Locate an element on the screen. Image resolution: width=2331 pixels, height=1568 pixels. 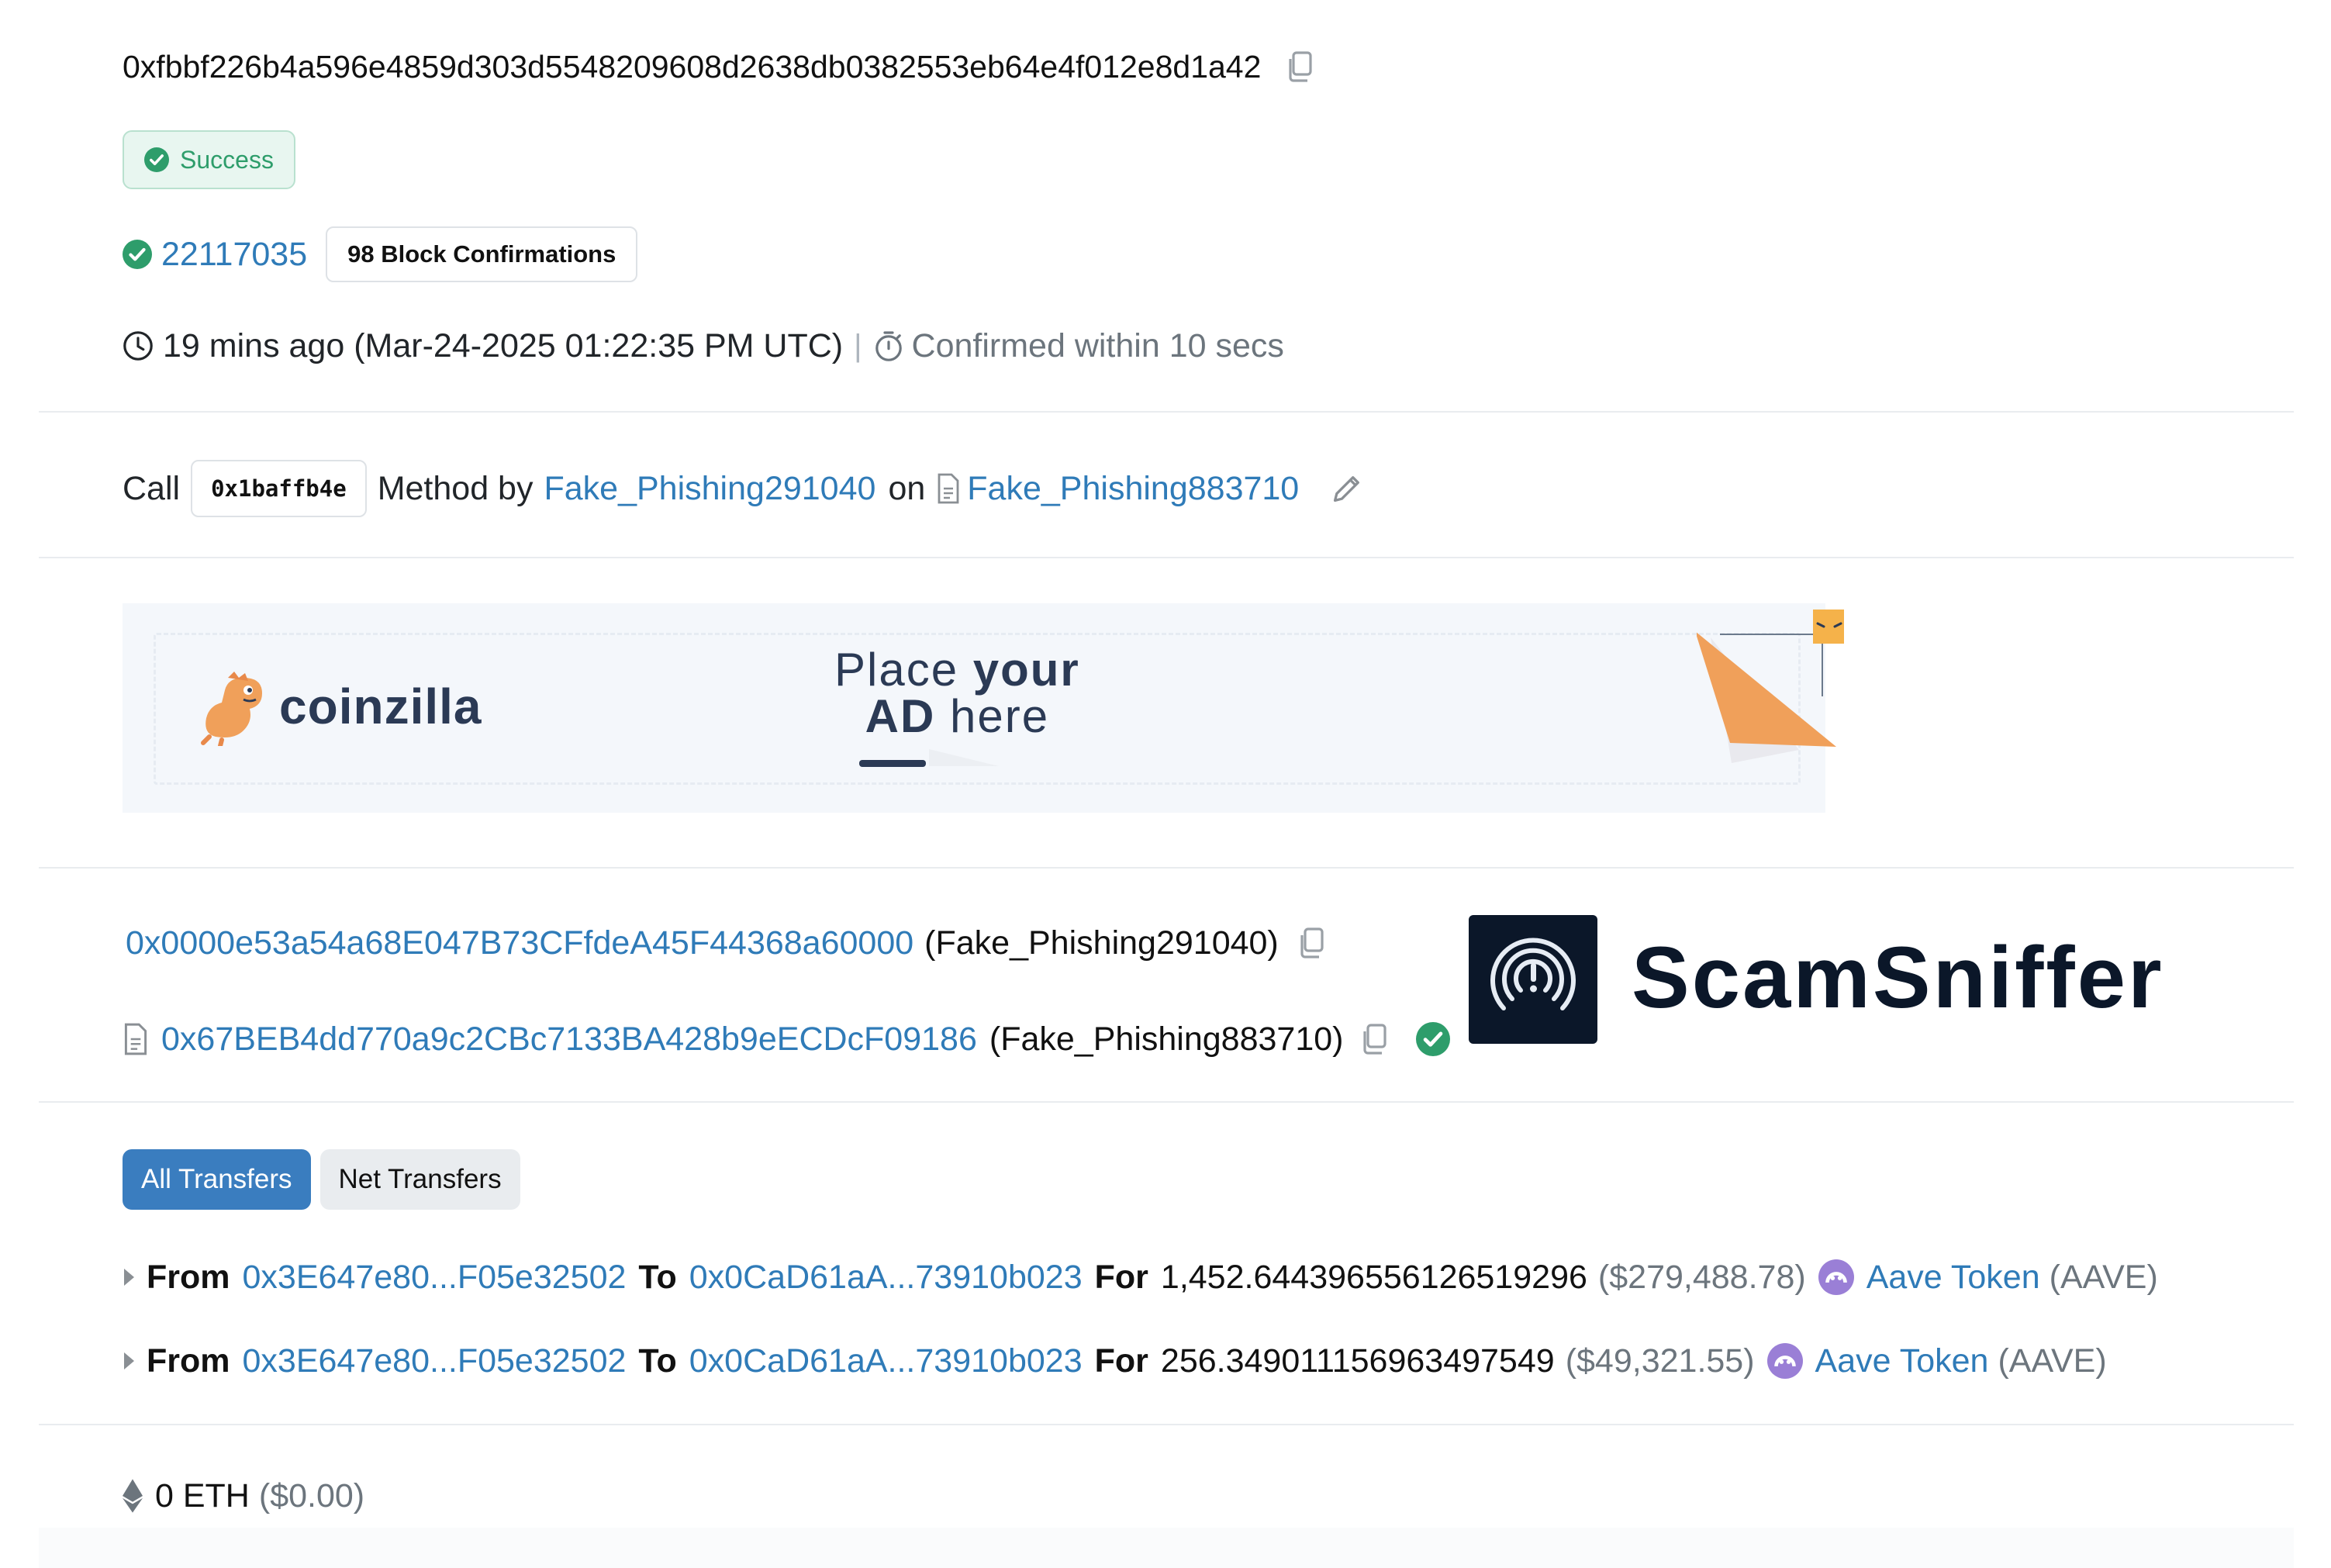
ad-paper-plane-graphic is located at coordinates (1771, 688).